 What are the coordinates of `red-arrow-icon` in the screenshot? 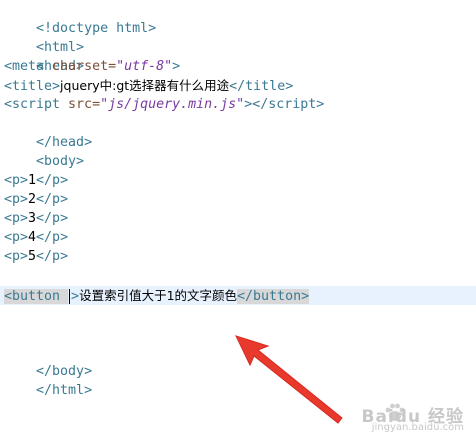 It's located at (289, 379).